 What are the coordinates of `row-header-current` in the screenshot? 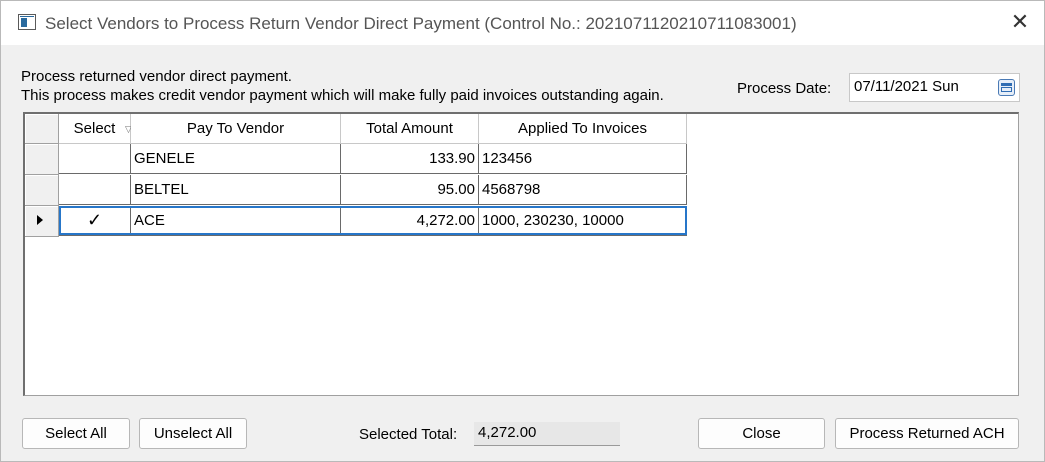 It's located at (42, 221).